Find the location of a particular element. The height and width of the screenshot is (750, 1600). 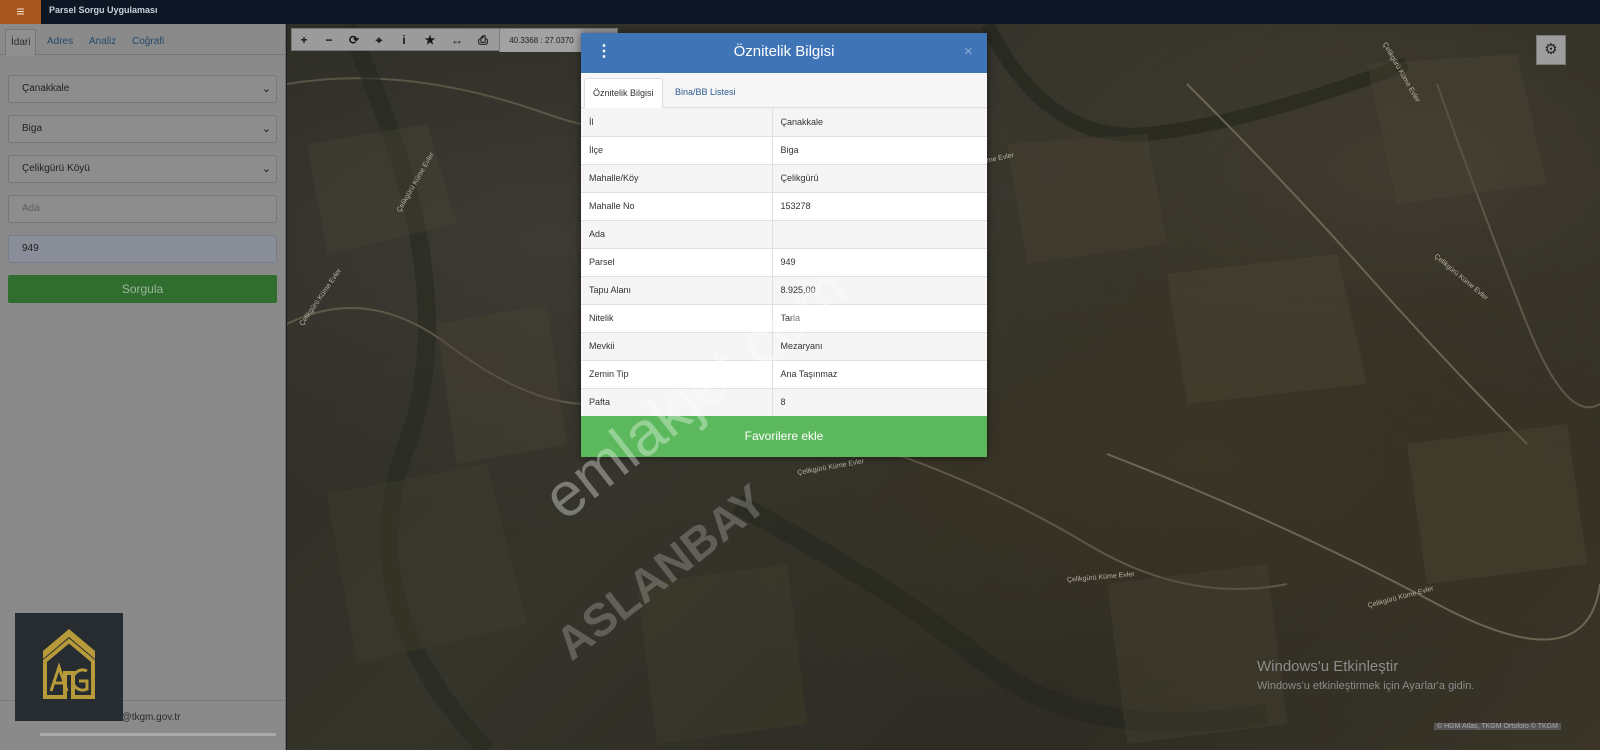

dialog-header: ⋮ Öznitelik Bilgisi × is located at coordinates (784, 53).